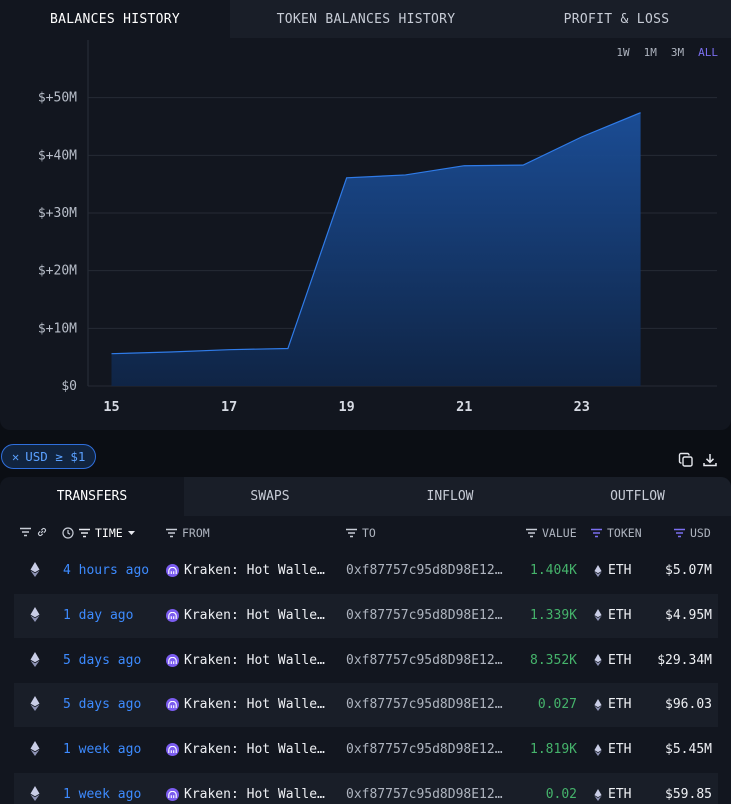 The width and height of the screenshot is (731, 804). Describe the element at coordinates (698, 460) in the screenshot. I see `table-tools` at that location.